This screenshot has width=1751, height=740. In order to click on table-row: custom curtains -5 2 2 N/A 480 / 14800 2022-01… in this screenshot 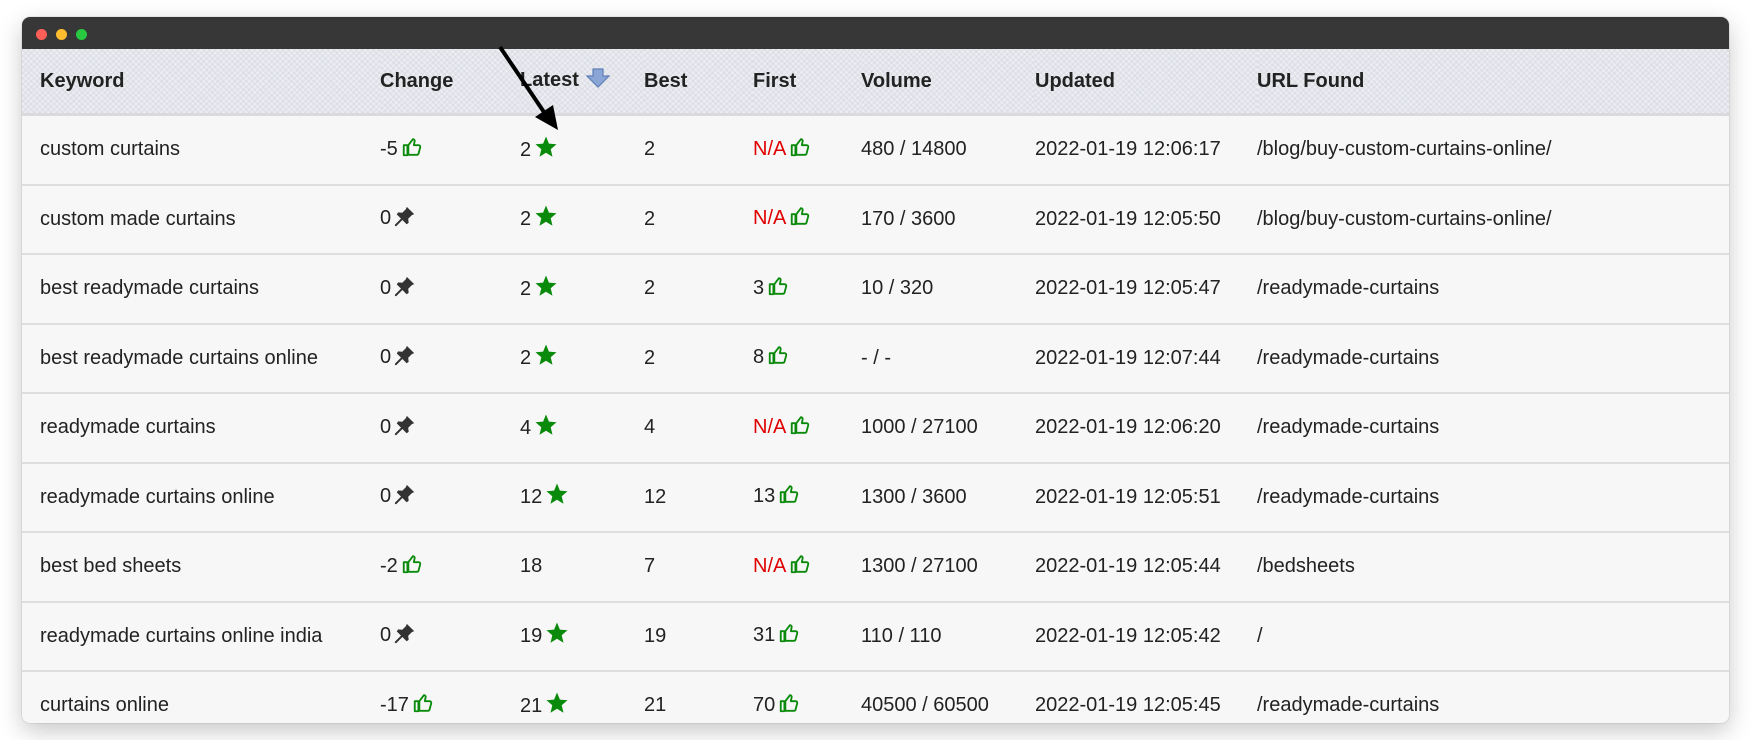, I will do `click(875, 150)`.